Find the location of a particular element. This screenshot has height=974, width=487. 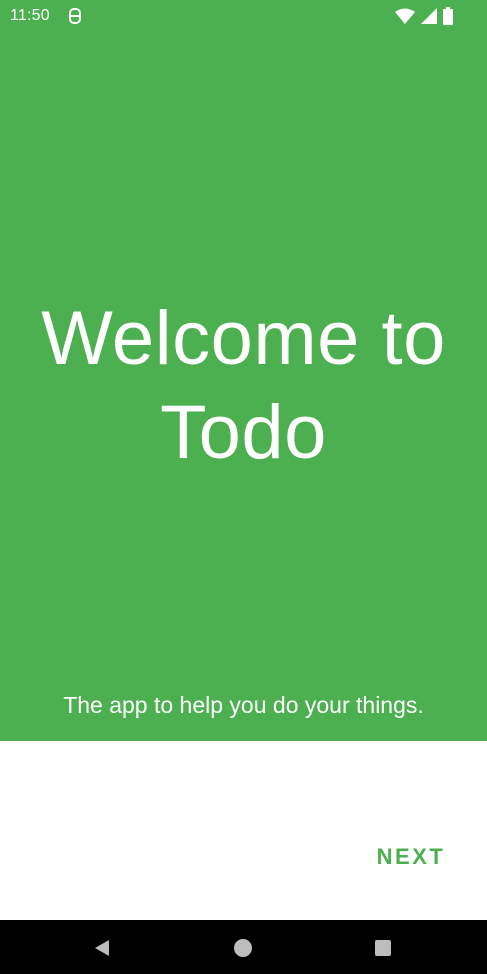

recents-icon is located at coordinates (383, 948).